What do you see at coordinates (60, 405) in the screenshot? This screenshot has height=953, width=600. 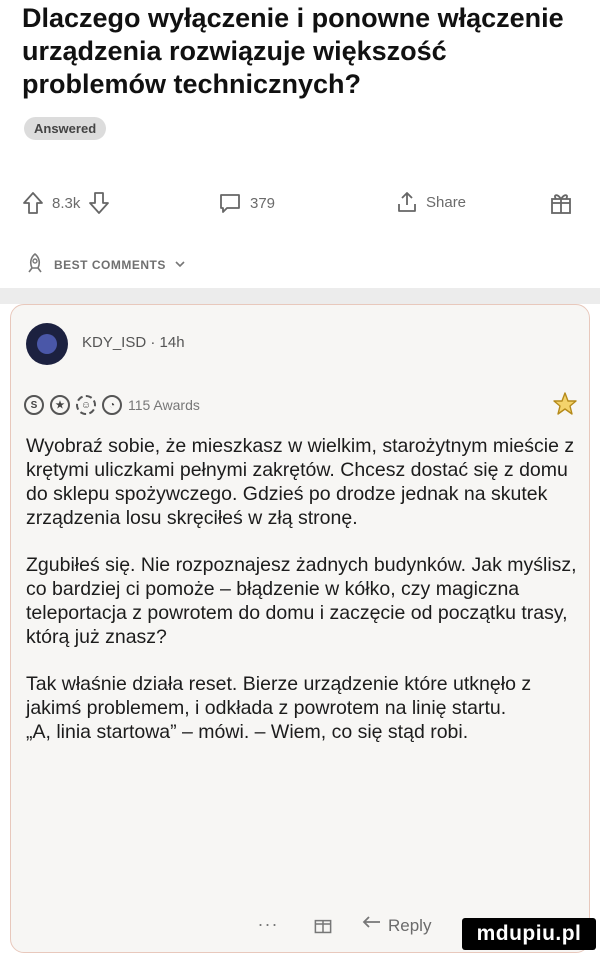 I see `award-icon-2: ★` at bounding box center [60, 405].